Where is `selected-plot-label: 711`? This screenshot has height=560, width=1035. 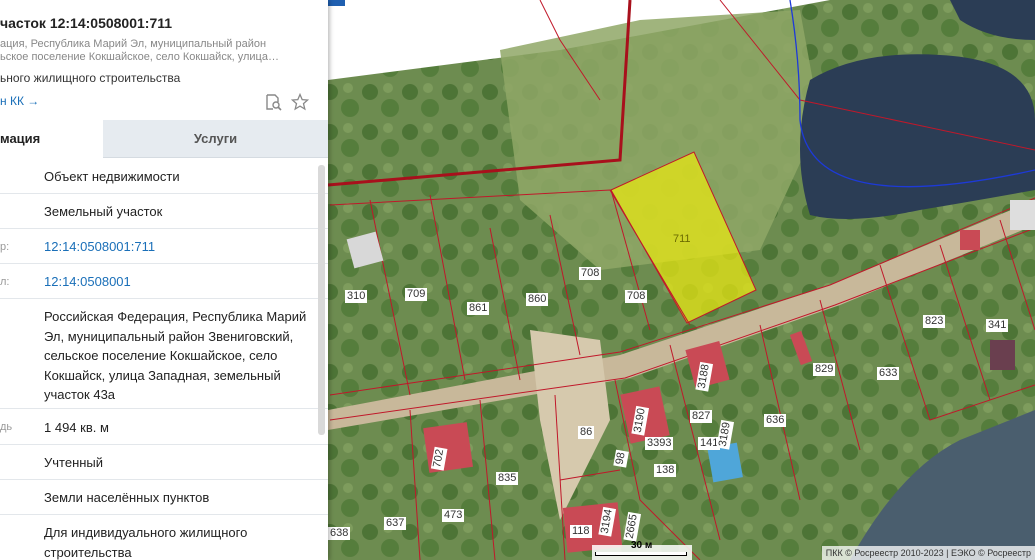 selected-plot-label: 711 is located at coordinates (682, 239).